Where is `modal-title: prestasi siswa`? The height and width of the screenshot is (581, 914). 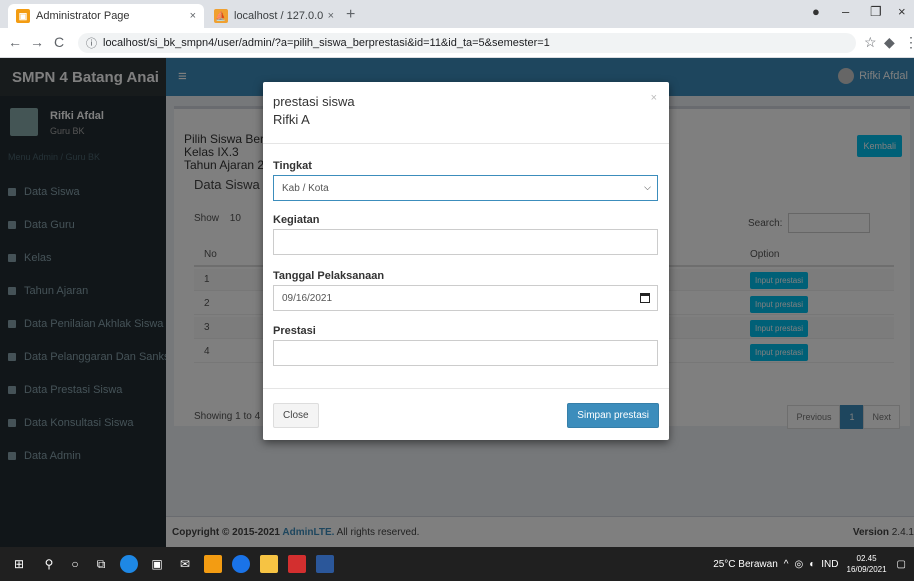 modal-title: prestasi siswa is located at coordinates (314, 101).